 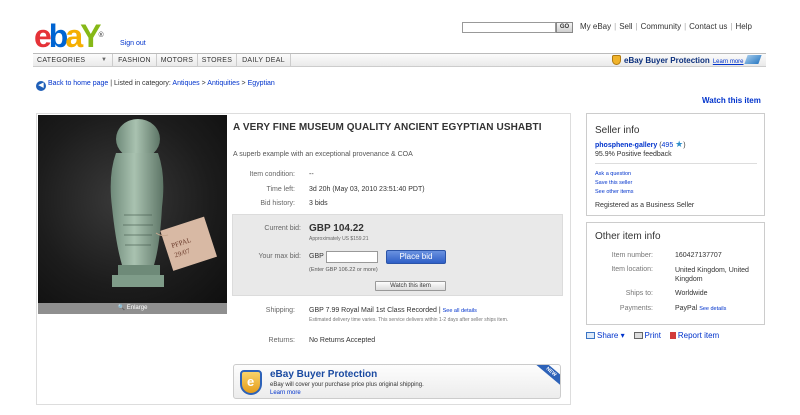 I want to click on new-ribbon: NEW, so click(x=547, y=375).